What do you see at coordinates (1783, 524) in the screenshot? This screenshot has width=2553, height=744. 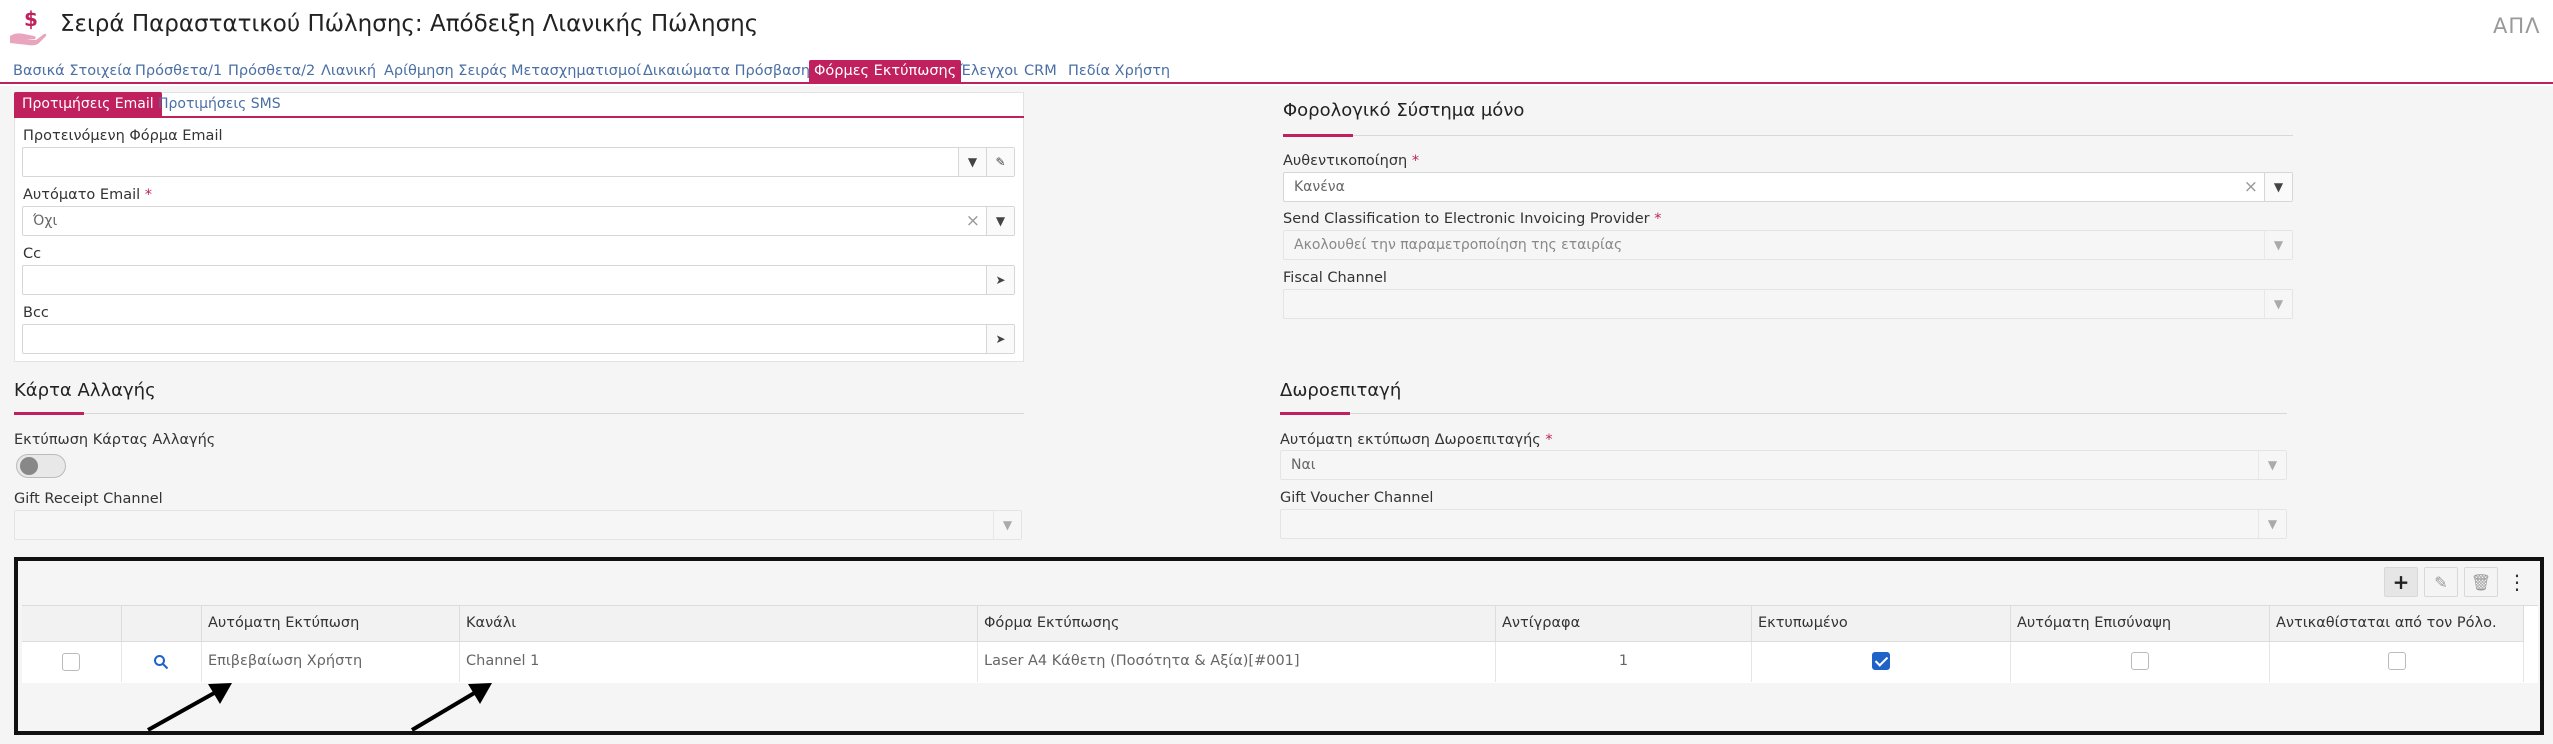 I see `gift-voucher-channel-select: ▼` at bounding box center [1783, 524].